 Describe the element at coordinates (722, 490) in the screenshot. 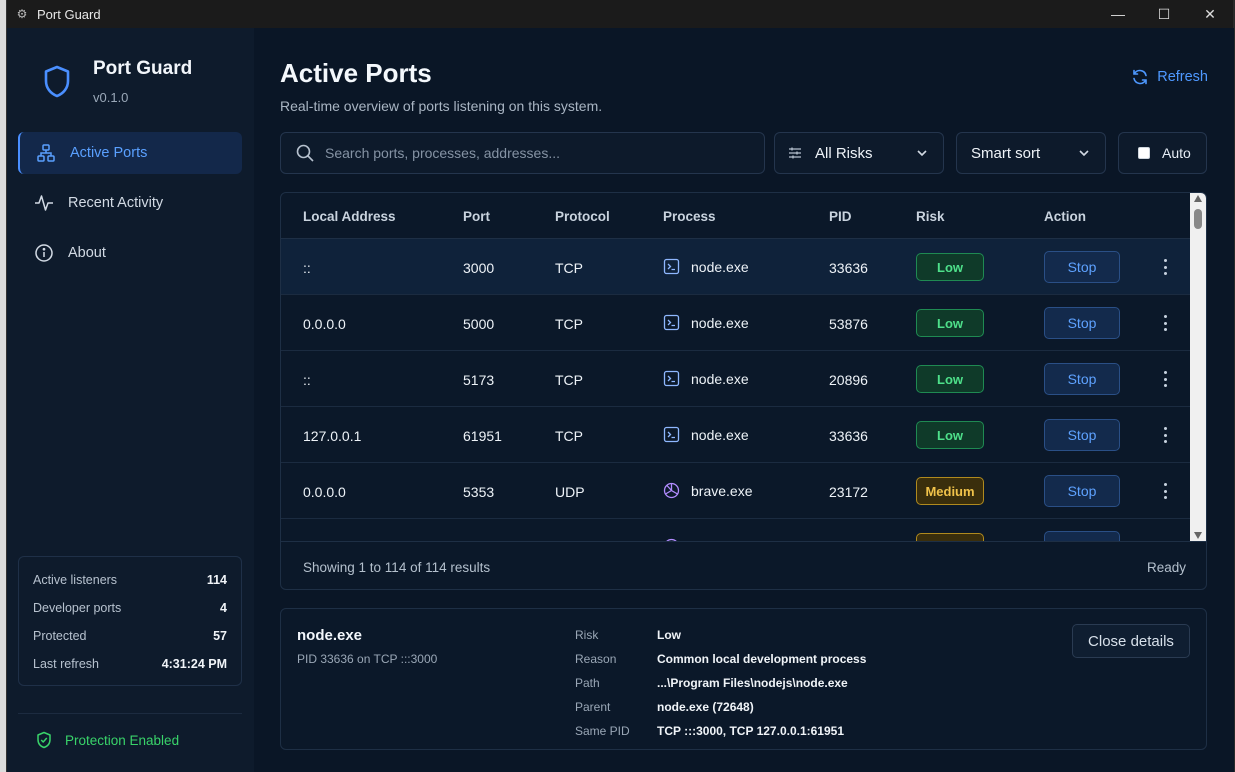

I see `process-name: brave.exe` at that location.